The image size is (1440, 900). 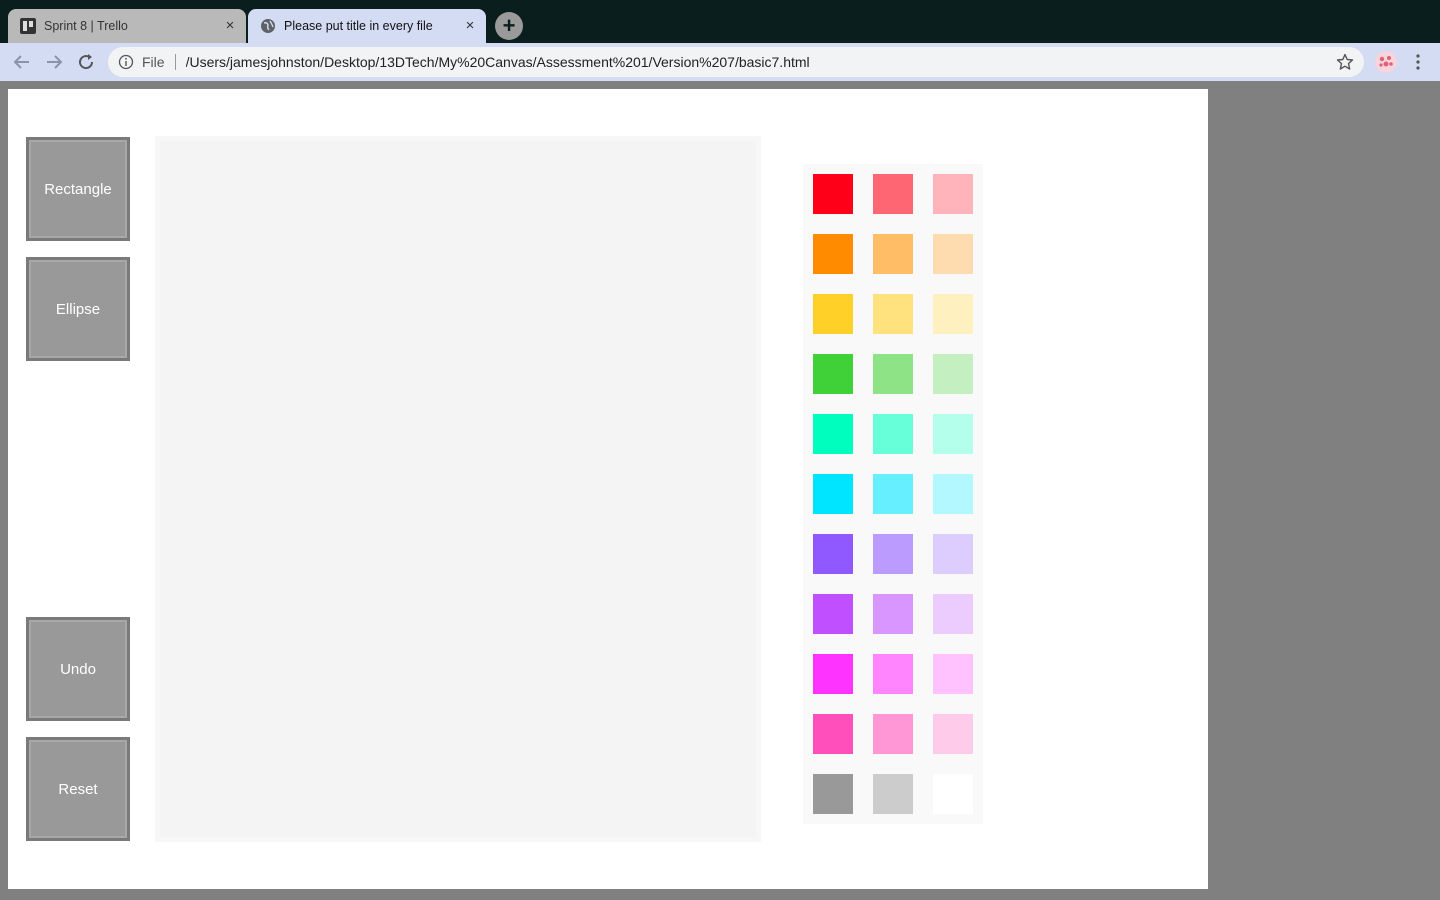 I want to click on tab-title: Please put title in every file, so click(x=358, y=26).